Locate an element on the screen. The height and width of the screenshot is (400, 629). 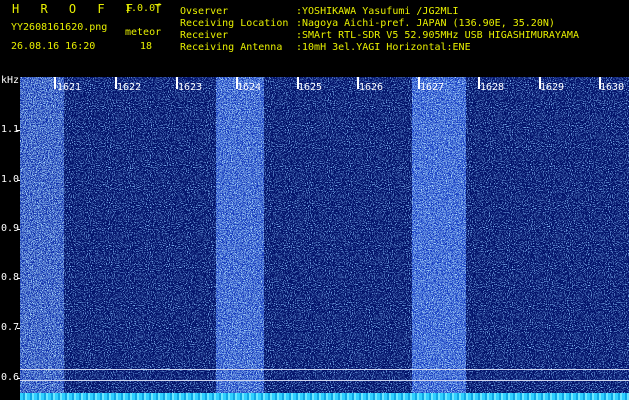
time-tick is located at coordinates (55, 83).